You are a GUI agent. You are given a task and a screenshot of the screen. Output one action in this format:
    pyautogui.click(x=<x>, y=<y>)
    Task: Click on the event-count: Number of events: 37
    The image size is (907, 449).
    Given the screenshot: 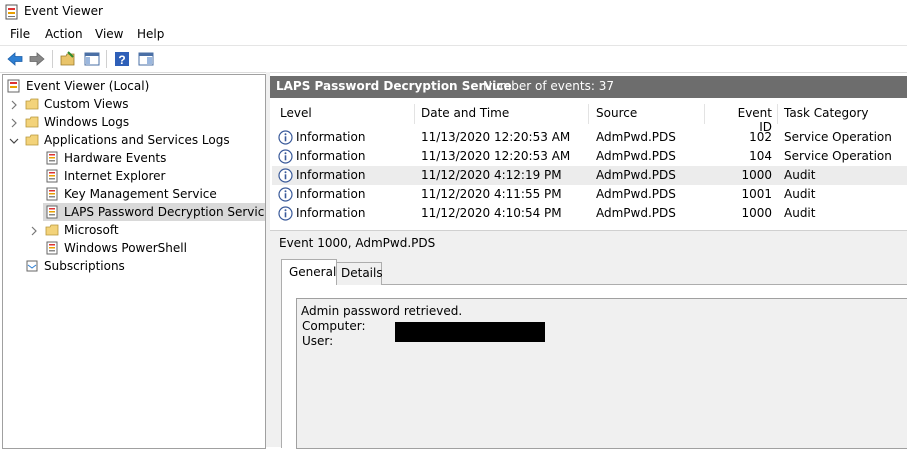 What is the action you would take?
    pyautogui.click(x=548, y=86)
    